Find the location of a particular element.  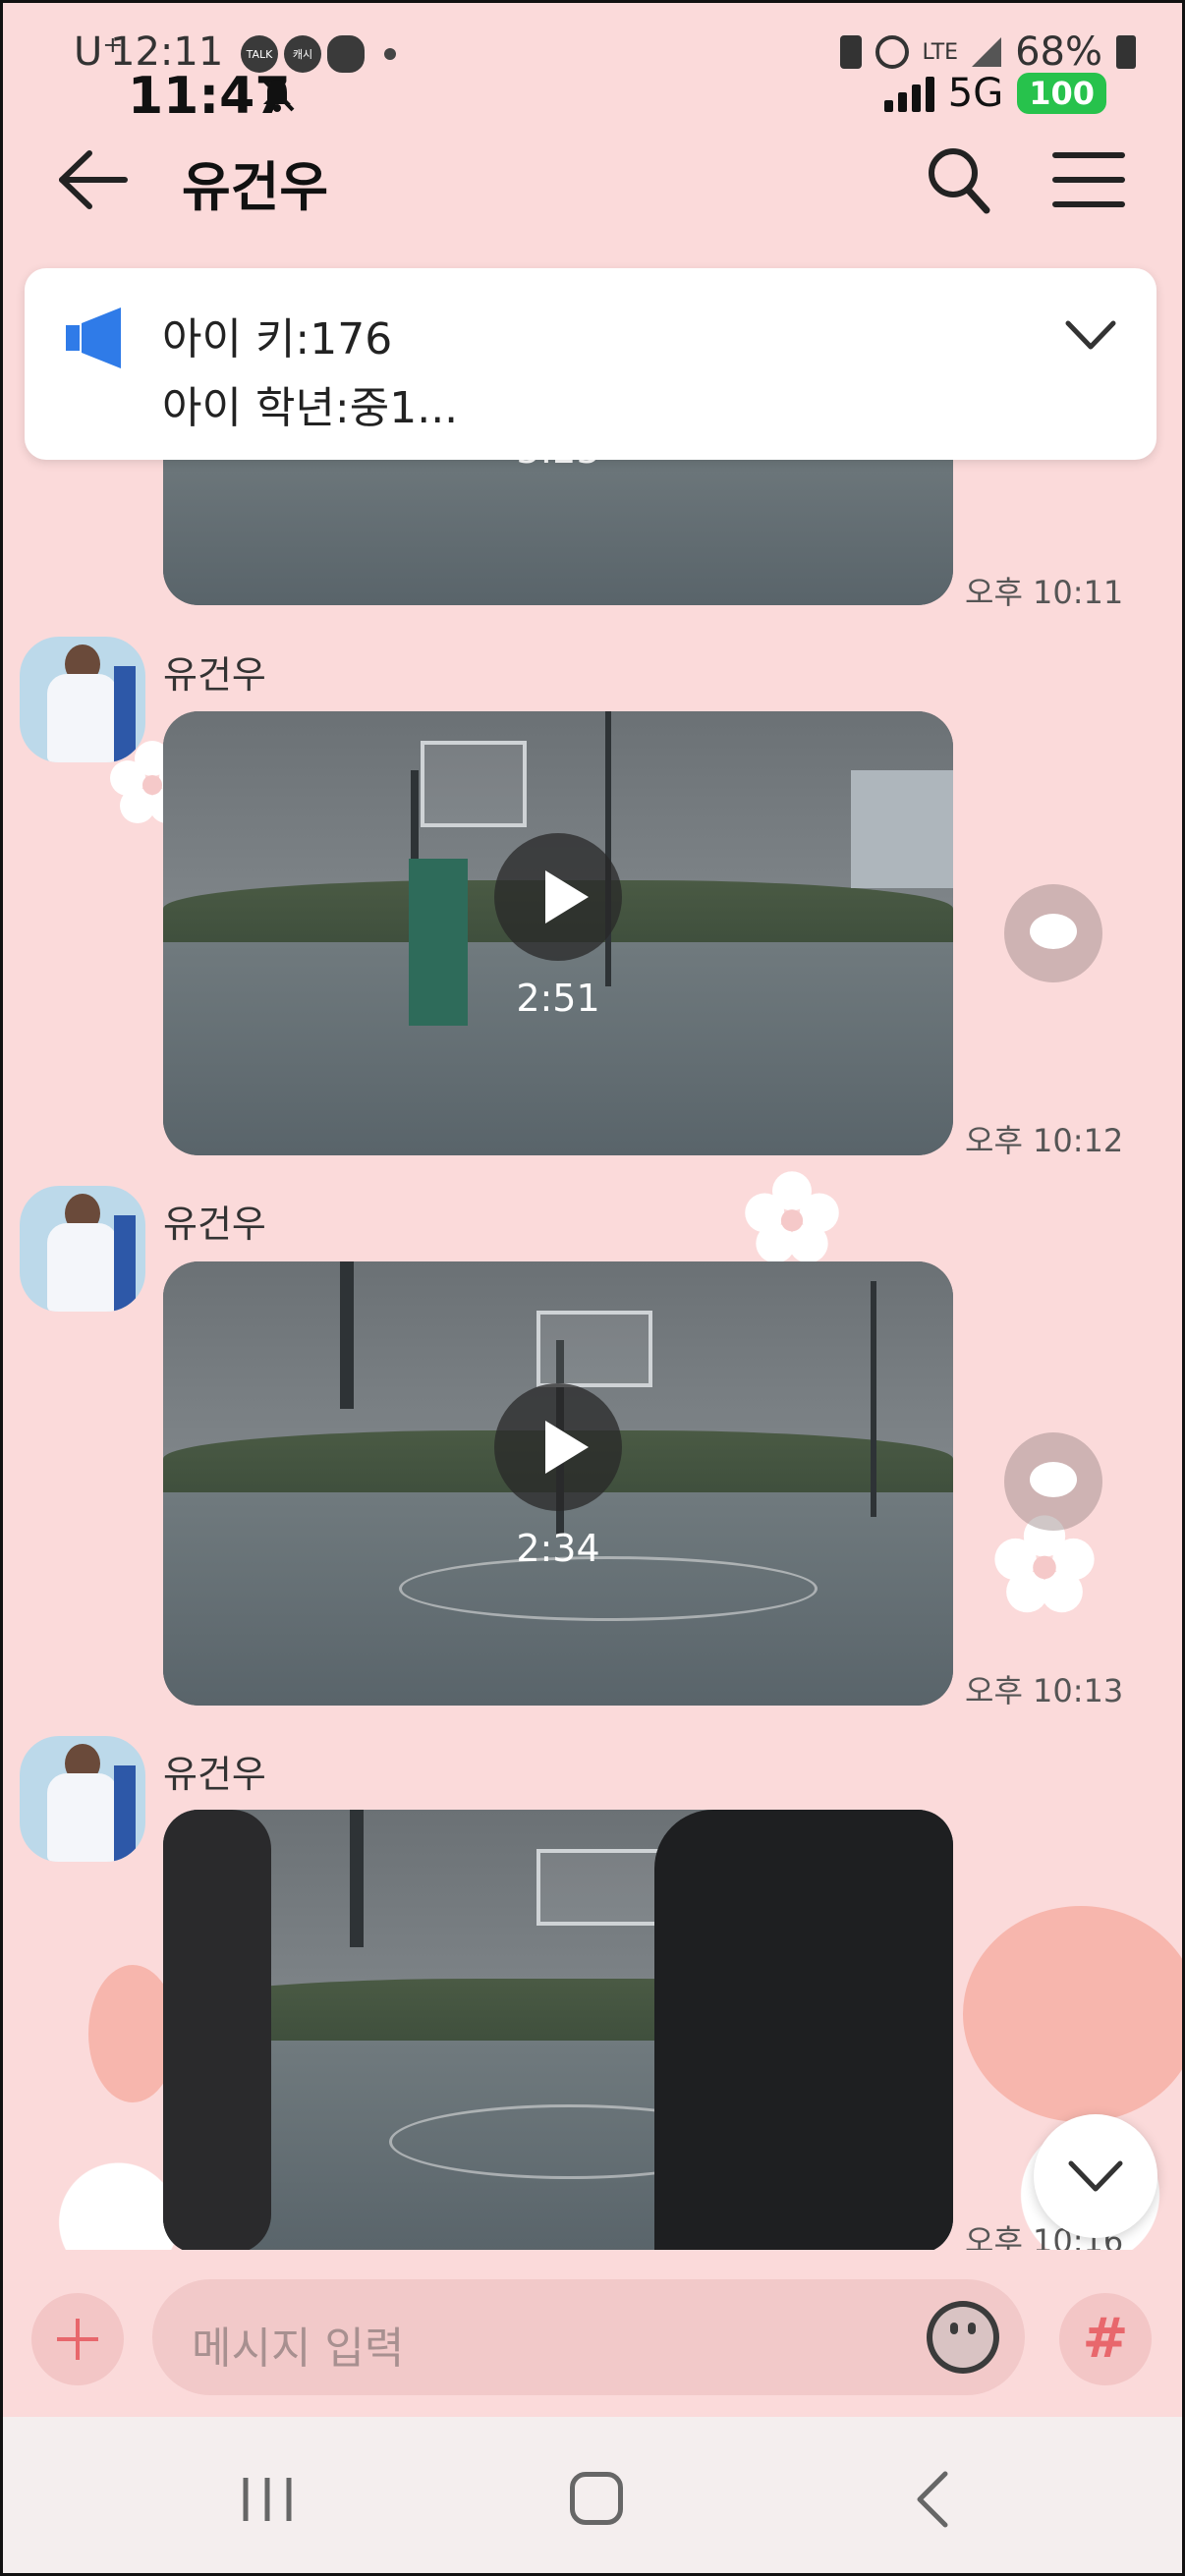

lte-label: LTE is located at coordinates (941, 52).